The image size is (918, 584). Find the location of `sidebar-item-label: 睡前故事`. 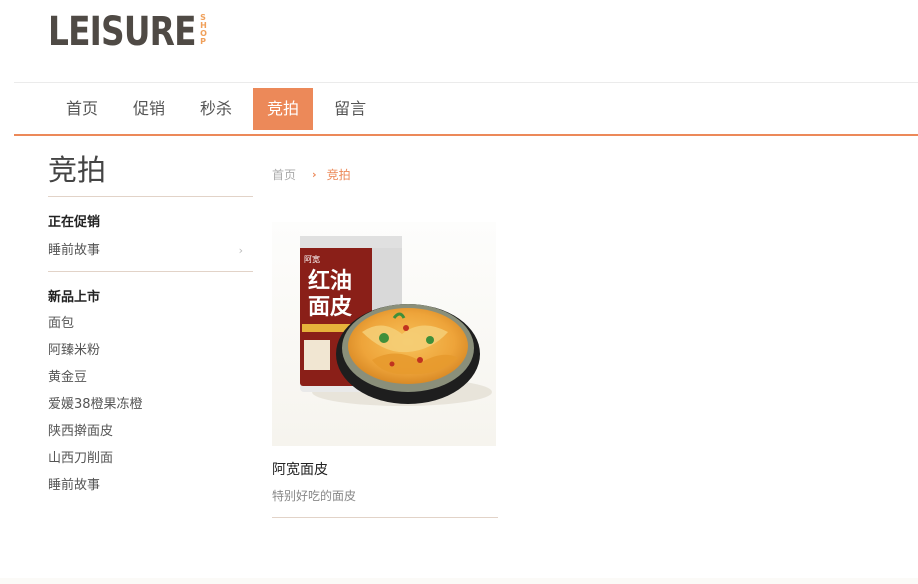

sidebar-item-label: 睡前故事 is located at coordinates (74, 250).